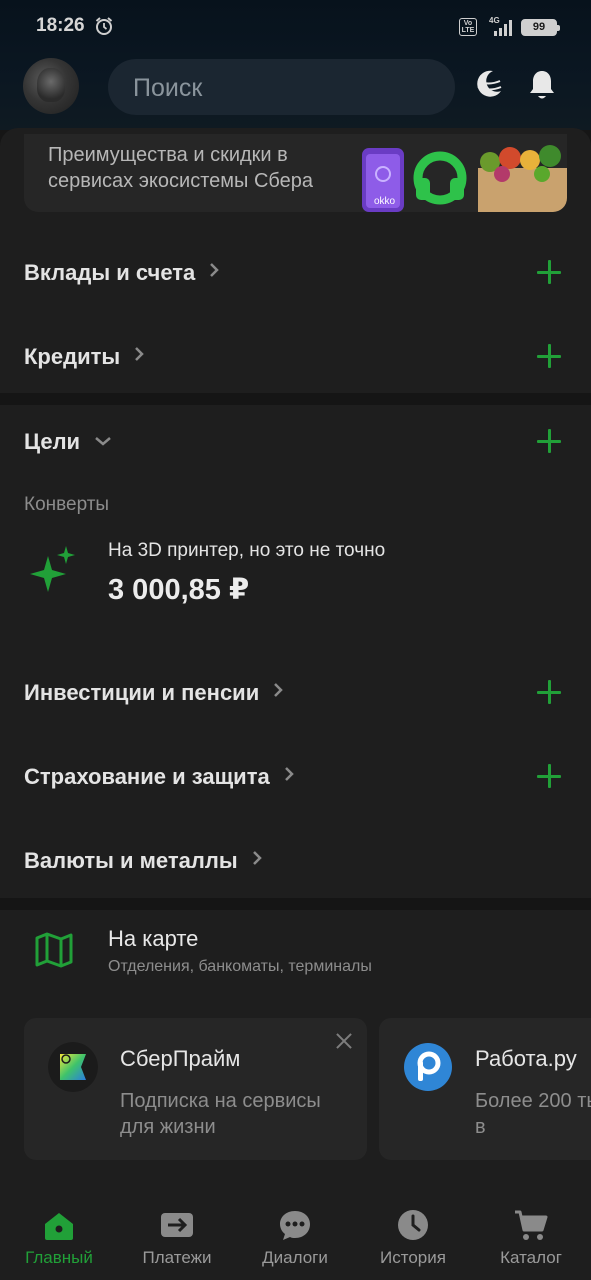 This screenshot has height=1280, width=591. I want to click on rabota-logo-icon, so click(428, 1067).